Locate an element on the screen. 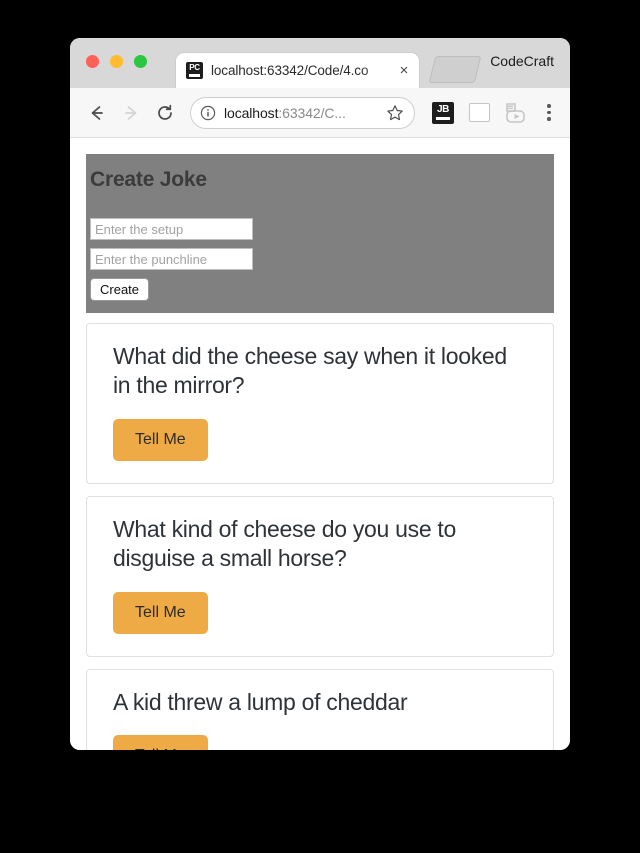 Image resolution: width=640 pixels, height=853 pixels. setup-input is located at coordinates (171, 229).